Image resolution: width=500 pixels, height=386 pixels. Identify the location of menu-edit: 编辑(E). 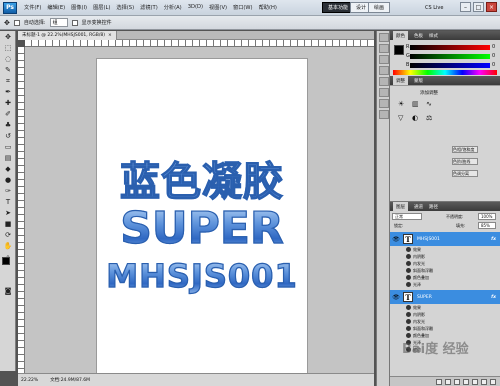
(56, 7).